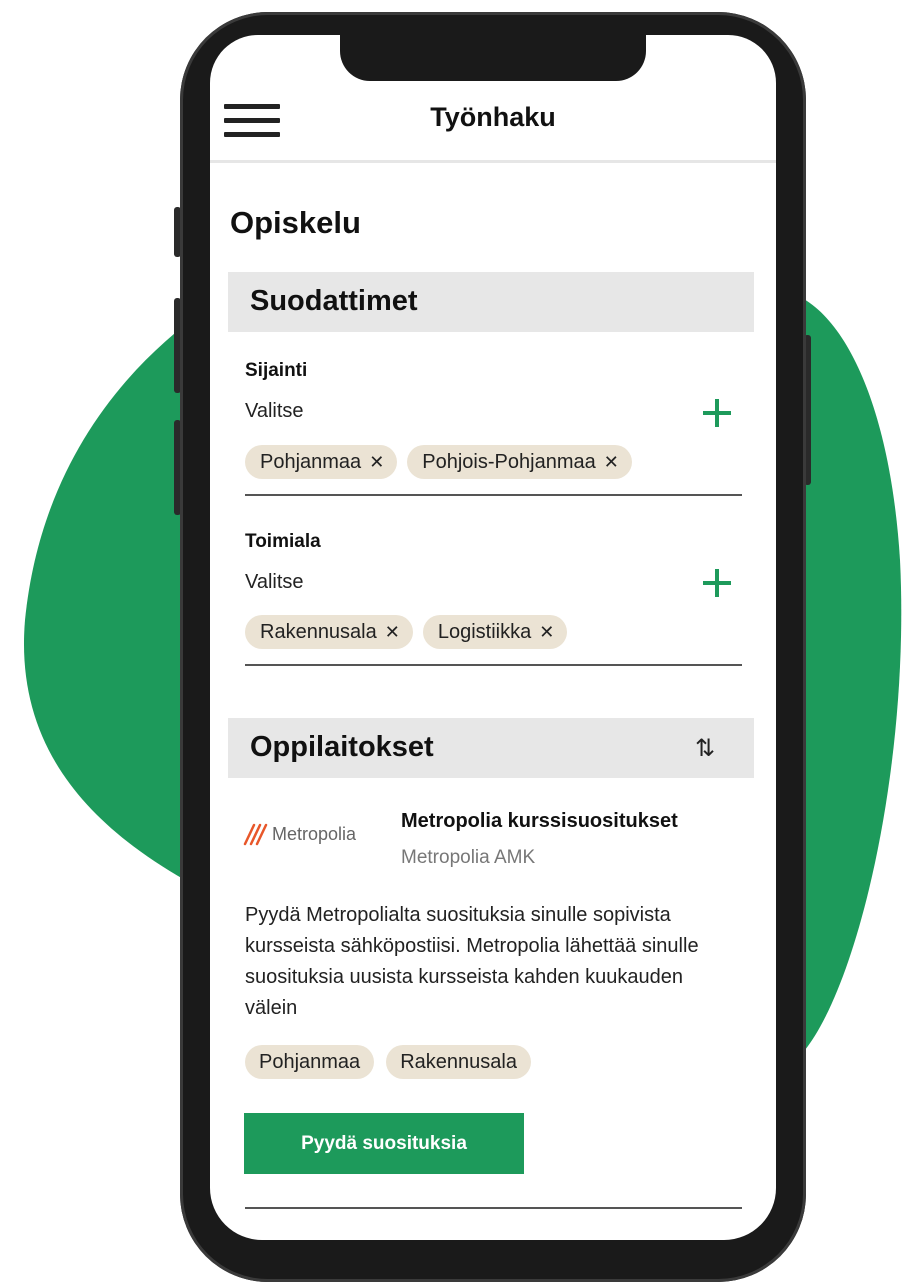  Describe the element at coordinates (342, 747) in the screenshot. I see `institutions-heading: Oppilaitokset` at that location.